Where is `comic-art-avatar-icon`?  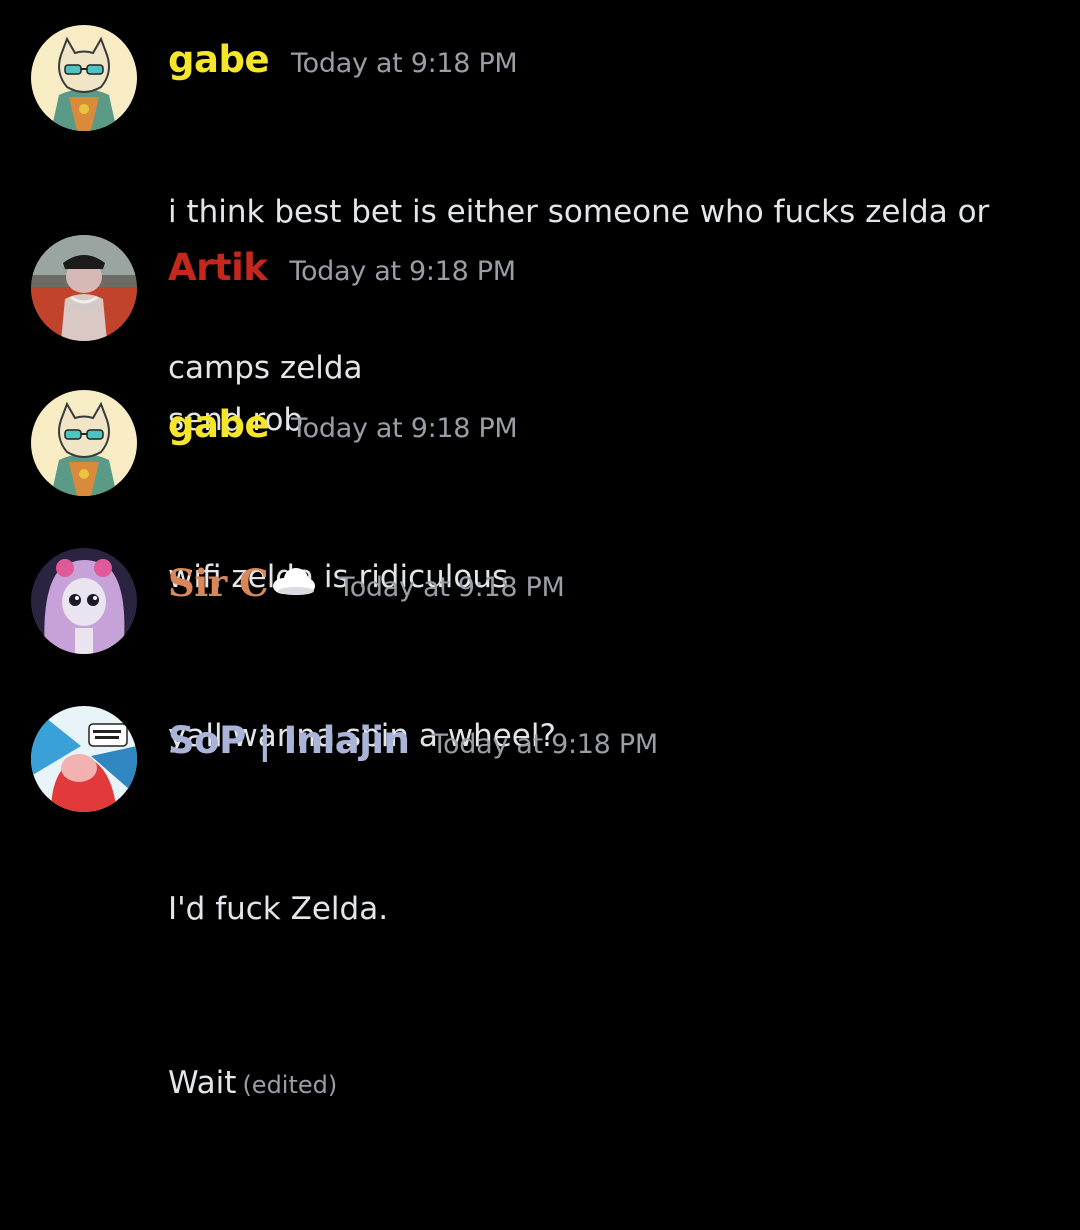 comic-art-avatar-icon is located at coordinates (84, 759).